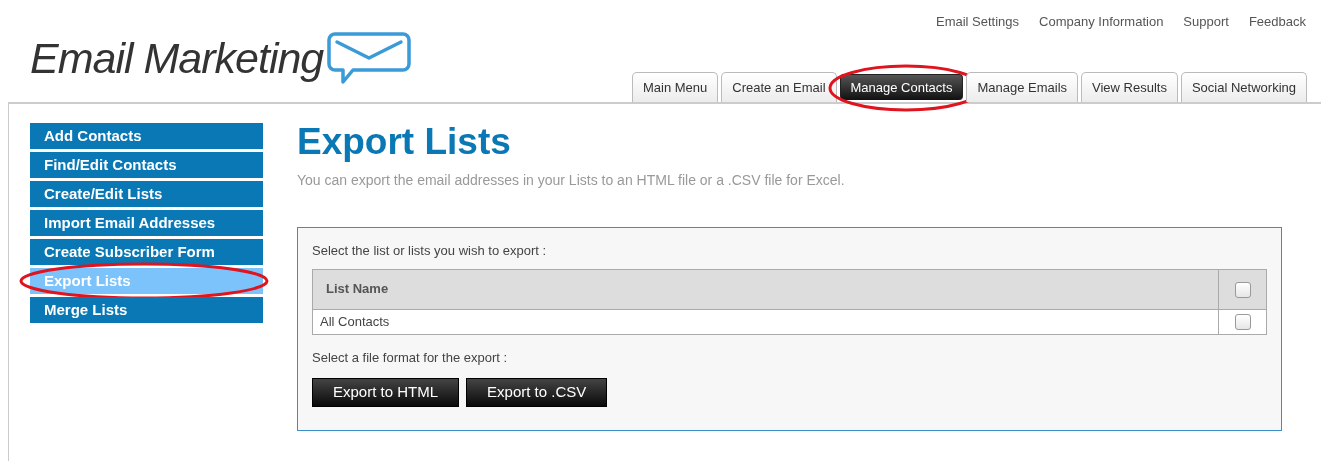 This screenshot has width=1321, height=461. I want to click on header-link: Feedback, so click(1277, 22).